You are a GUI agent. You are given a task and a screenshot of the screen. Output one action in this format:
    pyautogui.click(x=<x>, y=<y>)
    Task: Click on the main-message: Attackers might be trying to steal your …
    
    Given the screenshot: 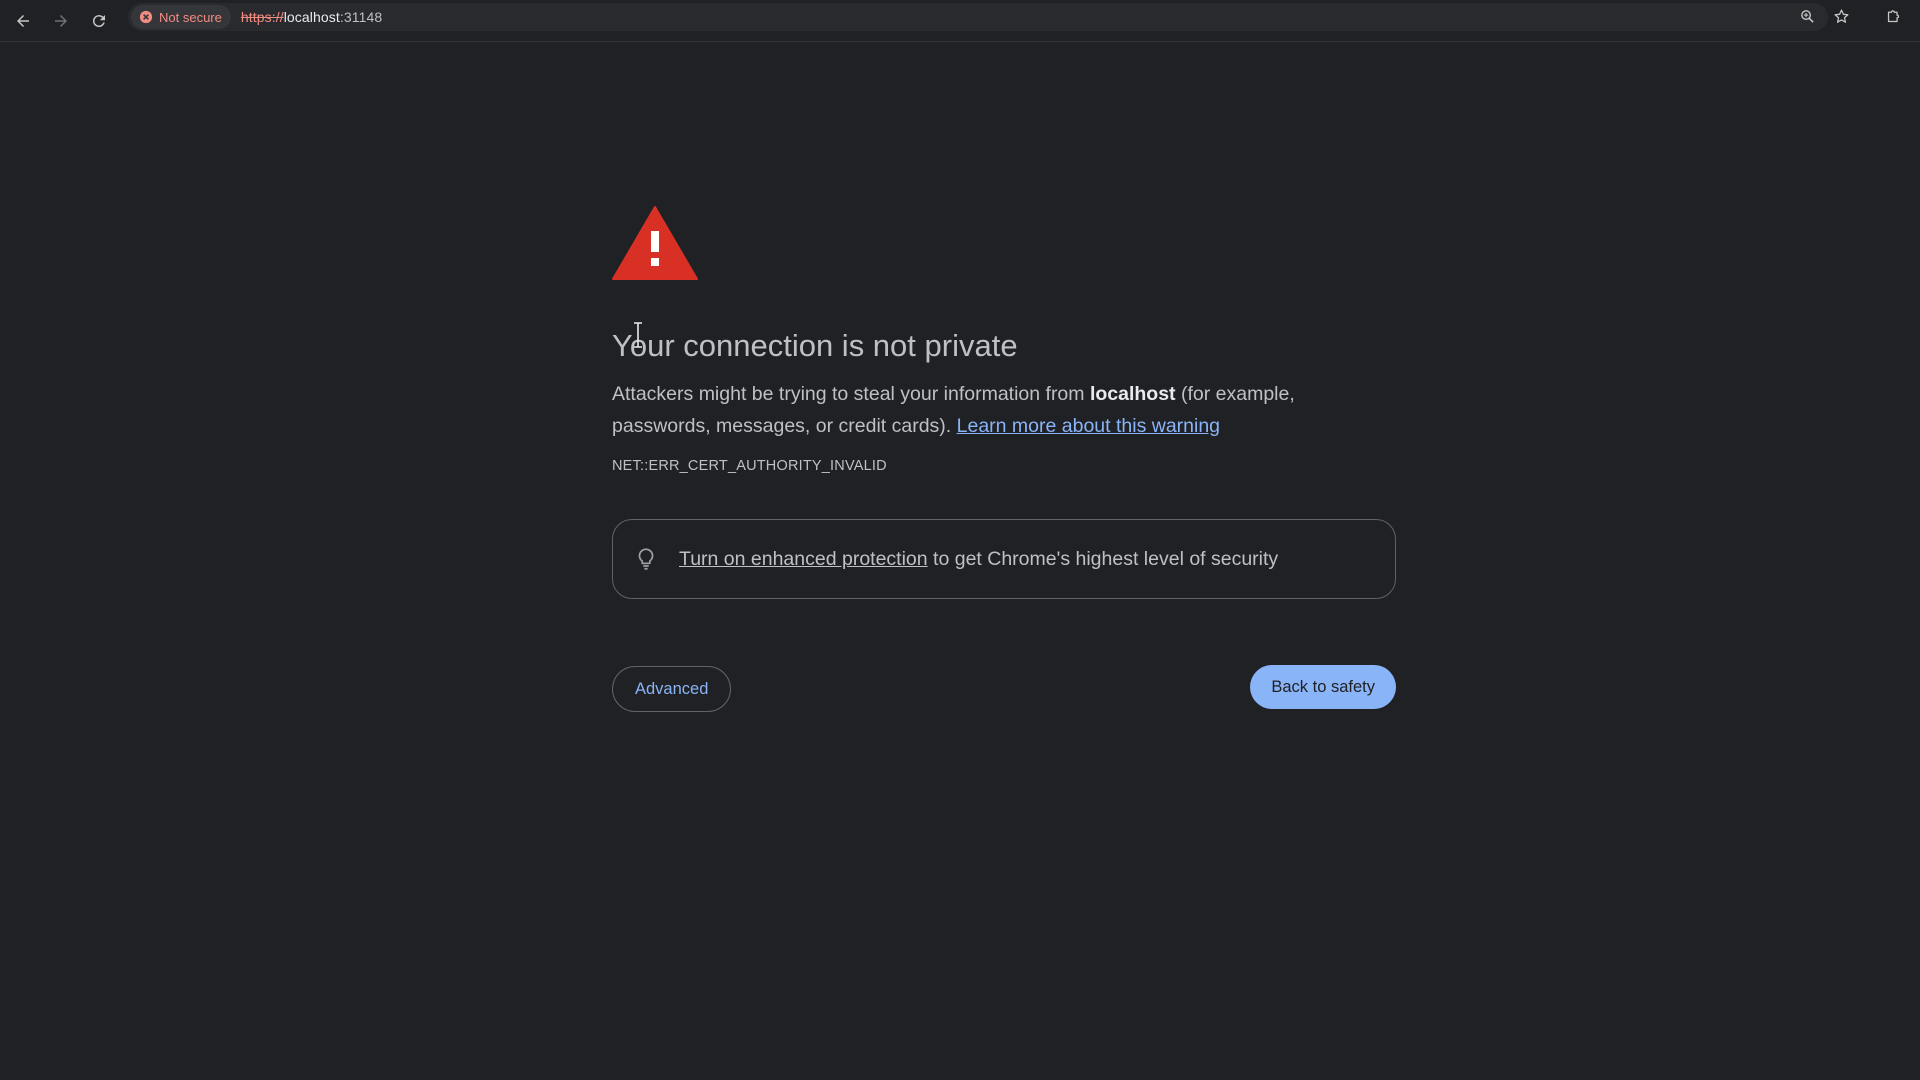 What is the action you would take?
    pyautogui.click(x=1004, y=410)
    